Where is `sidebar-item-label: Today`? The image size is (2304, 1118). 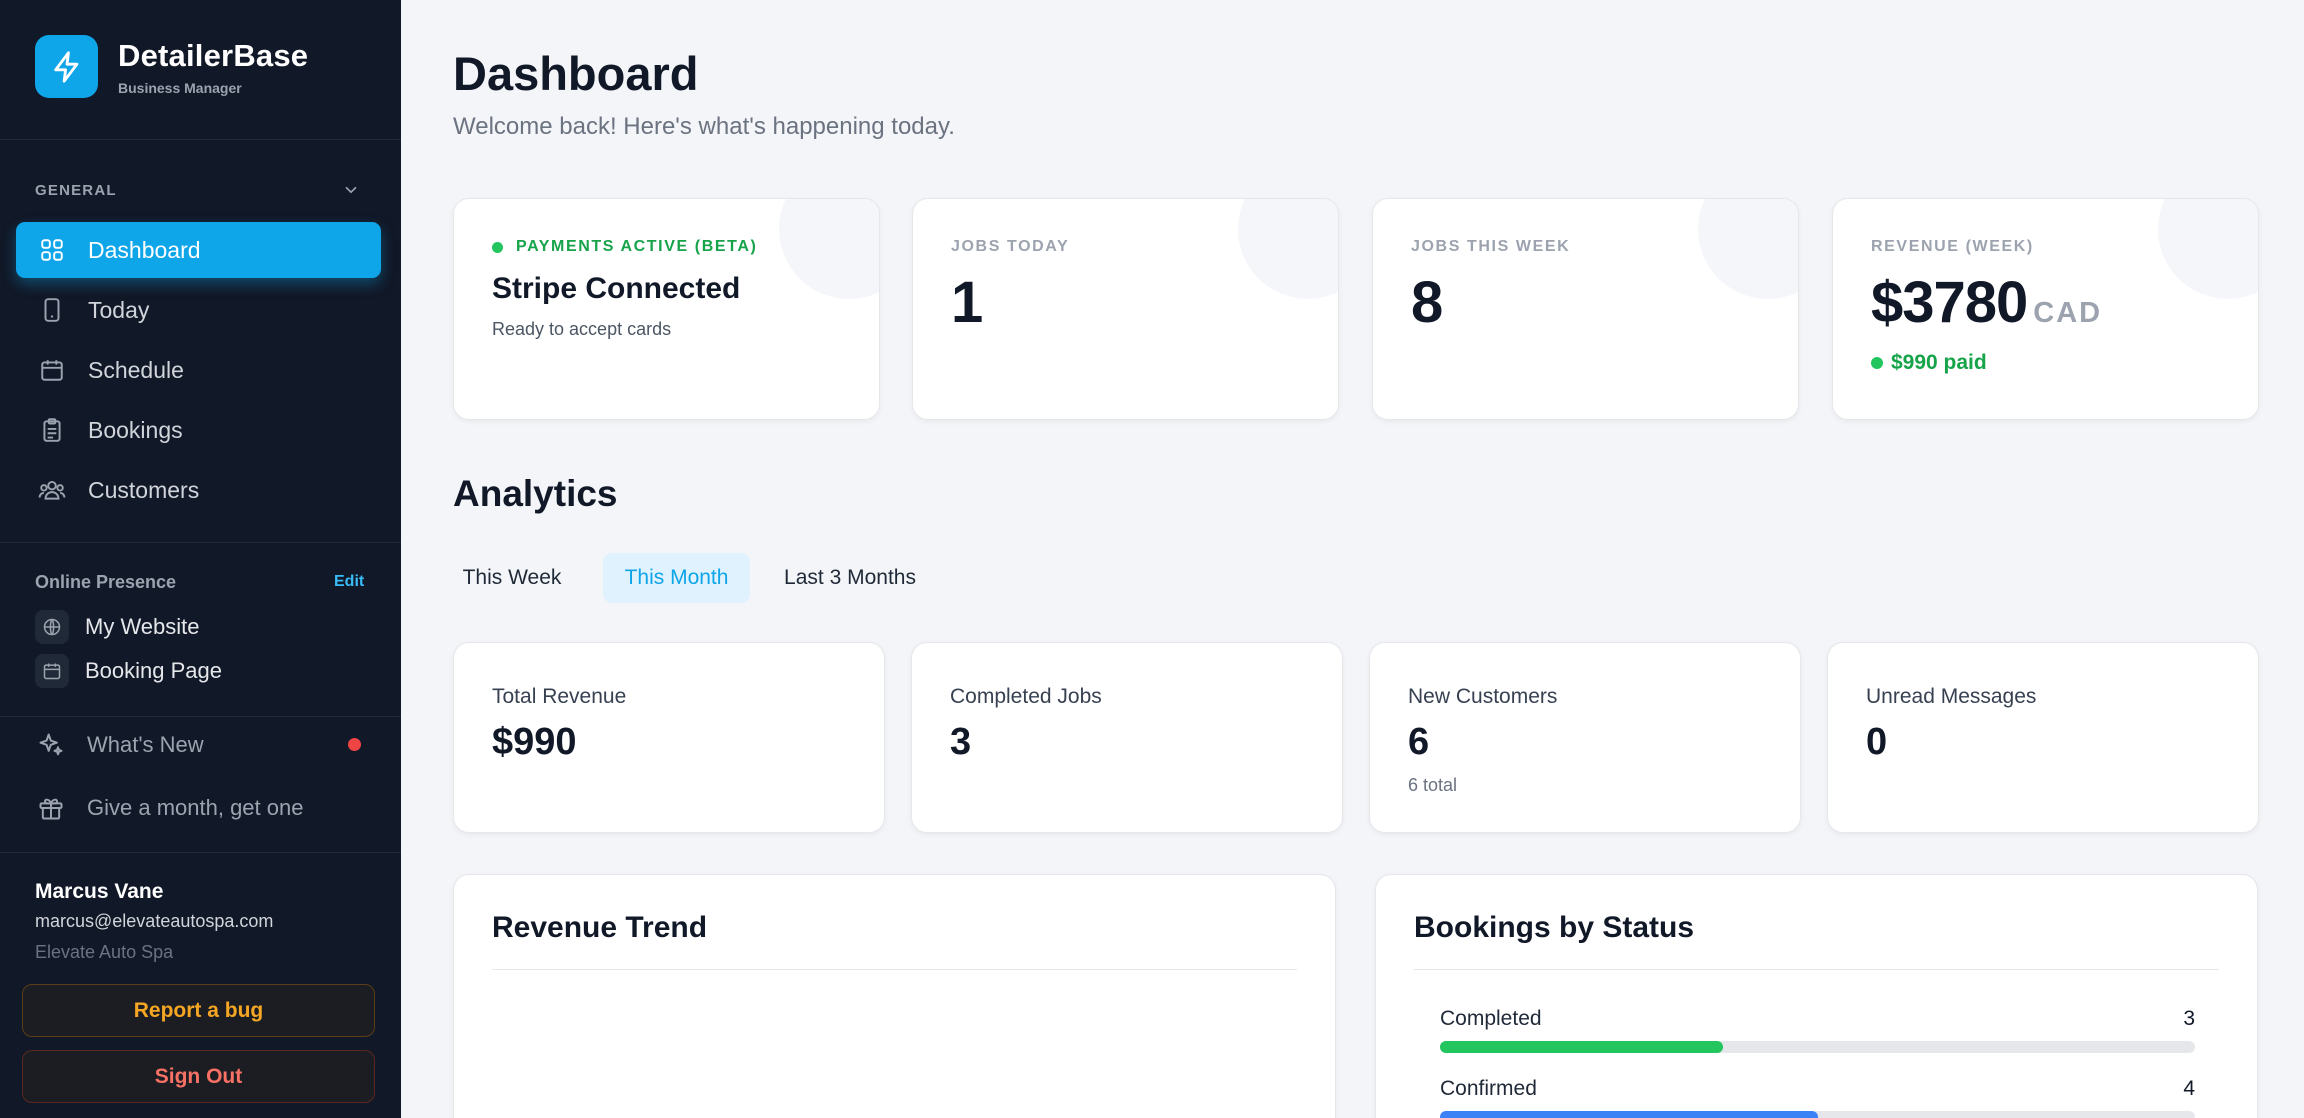
sidebar-item-label: Today is located at coordinates (119, 309).